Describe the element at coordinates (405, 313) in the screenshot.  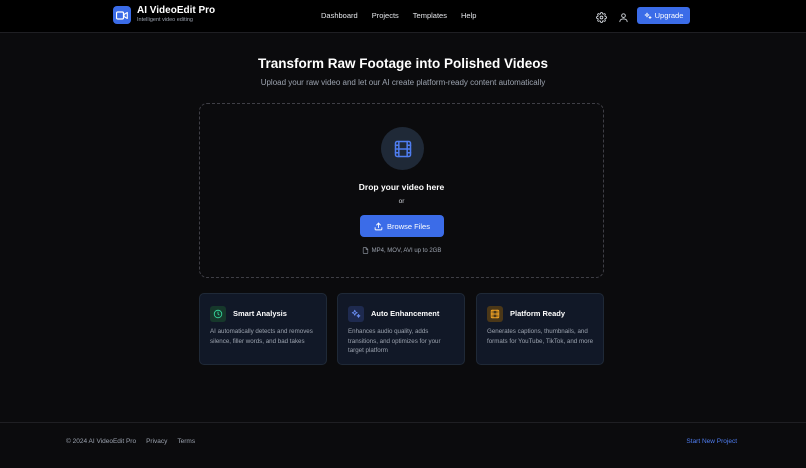
I see `feature-title: Auto Enhancement` at that location.